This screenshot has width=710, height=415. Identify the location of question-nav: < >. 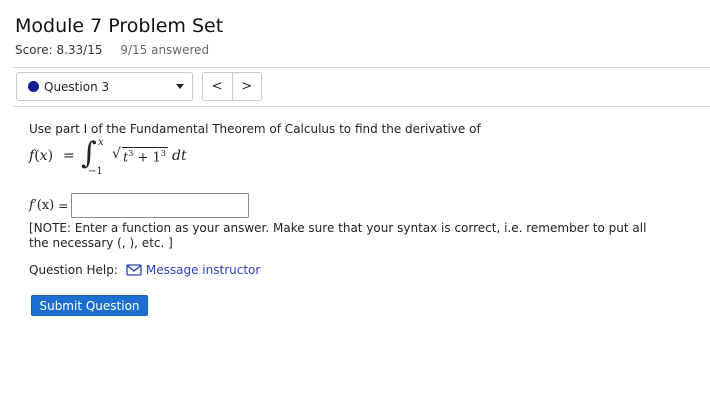
(232, 86).